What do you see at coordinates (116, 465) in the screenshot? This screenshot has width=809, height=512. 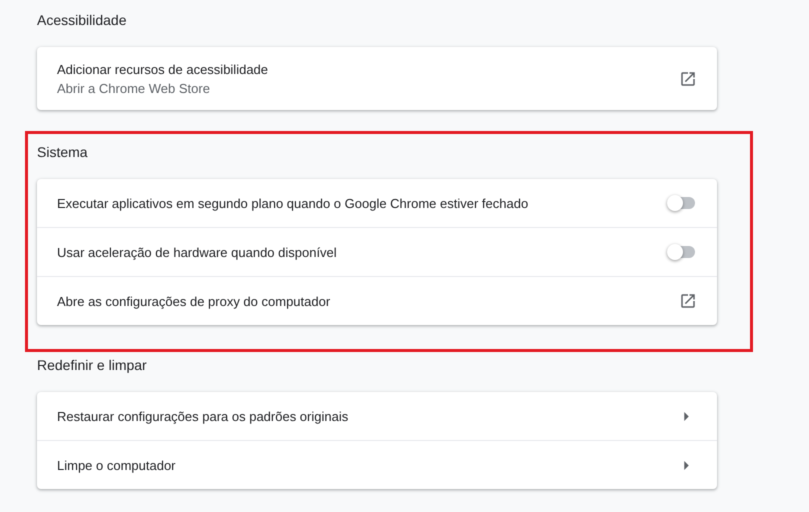 I see `setting-label: Limpe o computador` at bounding box center [116, 465].